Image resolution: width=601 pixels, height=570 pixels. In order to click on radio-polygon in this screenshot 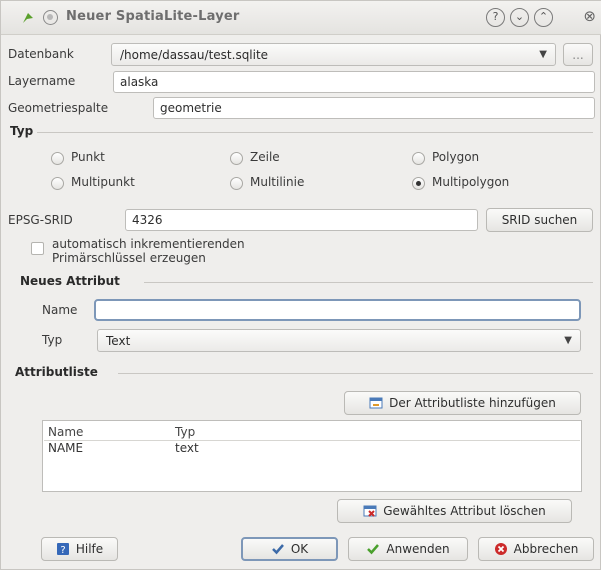, I will do `click(418, 158)`.